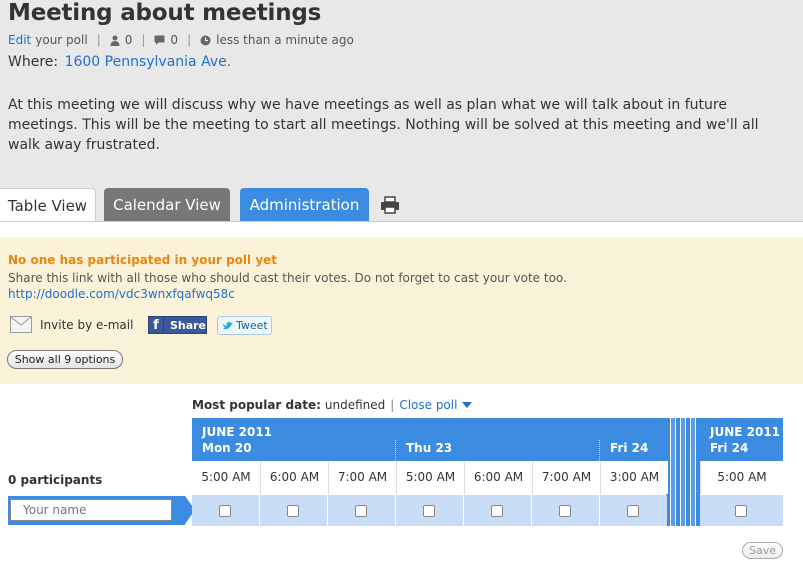  Describe the element at coordinates (156, 325) in the screenshot. I see `facebook-icon: f` at that location.